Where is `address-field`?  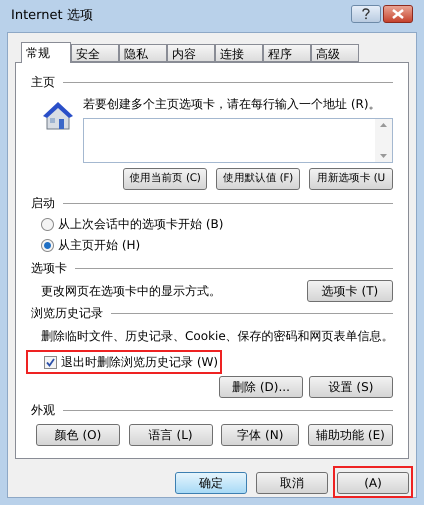
address-field is located at coordinates (238, 140).